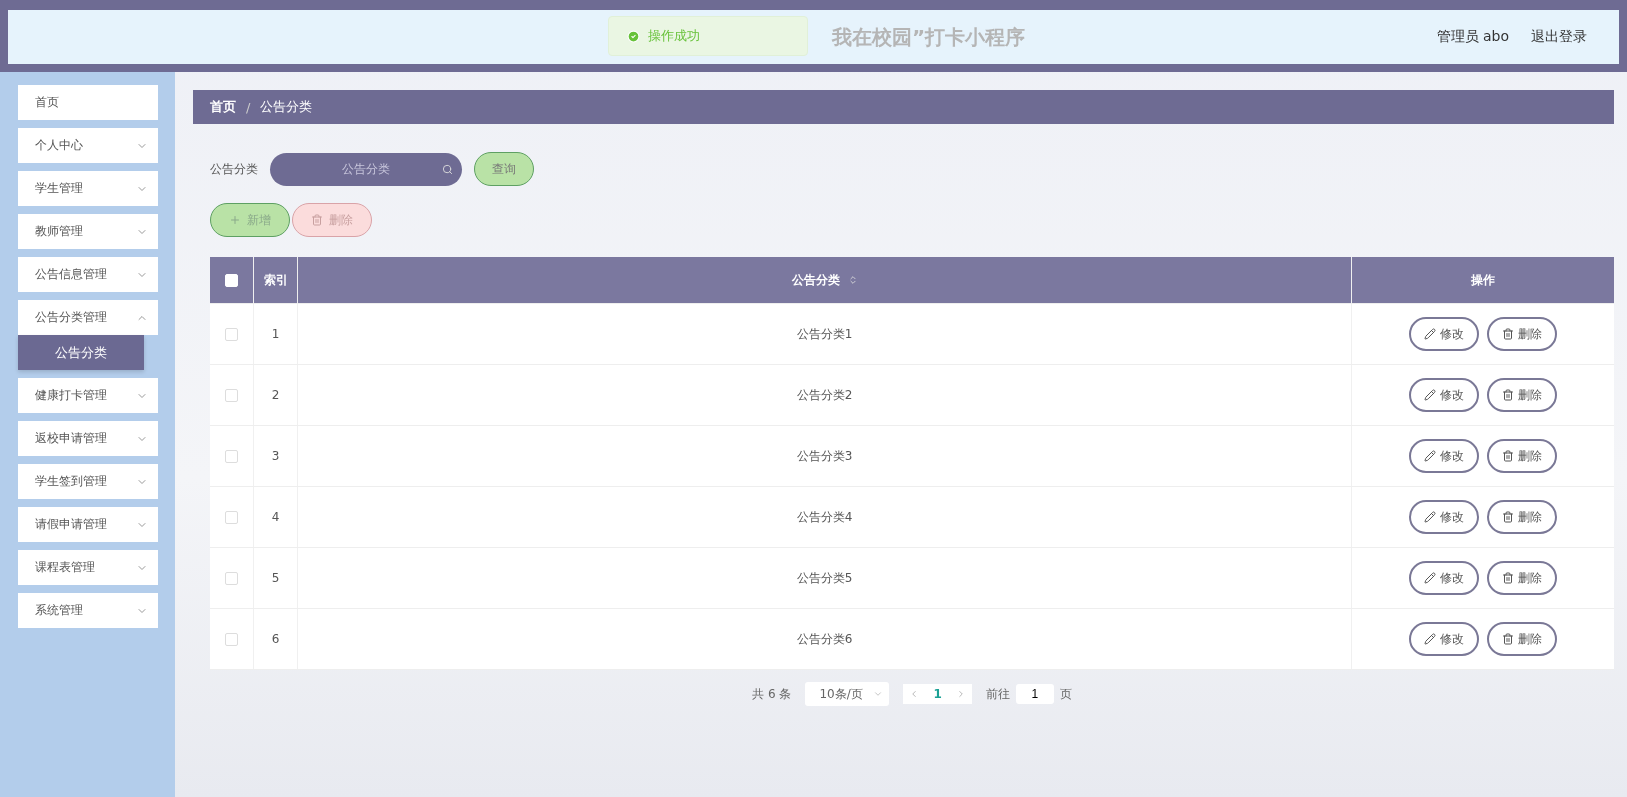 This screenshot has width=1627, height=797. What do you see at coordinates (276, 334) in the screenshot?
I see `table-cell: 1` at bounding box center [276, 334].